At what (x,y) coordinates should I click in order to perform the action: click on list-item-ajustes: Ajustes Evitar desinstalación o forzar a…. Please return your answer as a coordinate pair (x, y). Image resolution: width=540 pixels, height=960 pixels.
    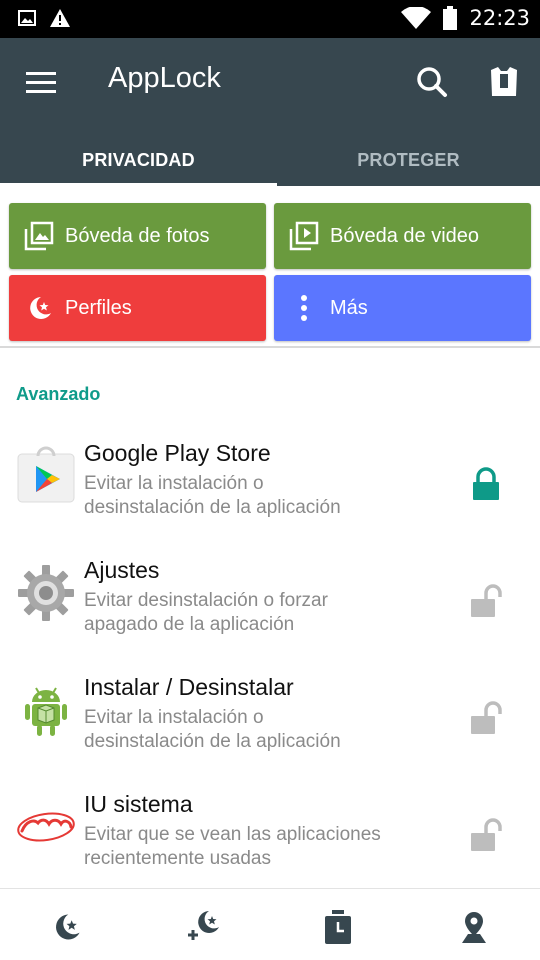
    Looking at the image, I should click on (270, 603).